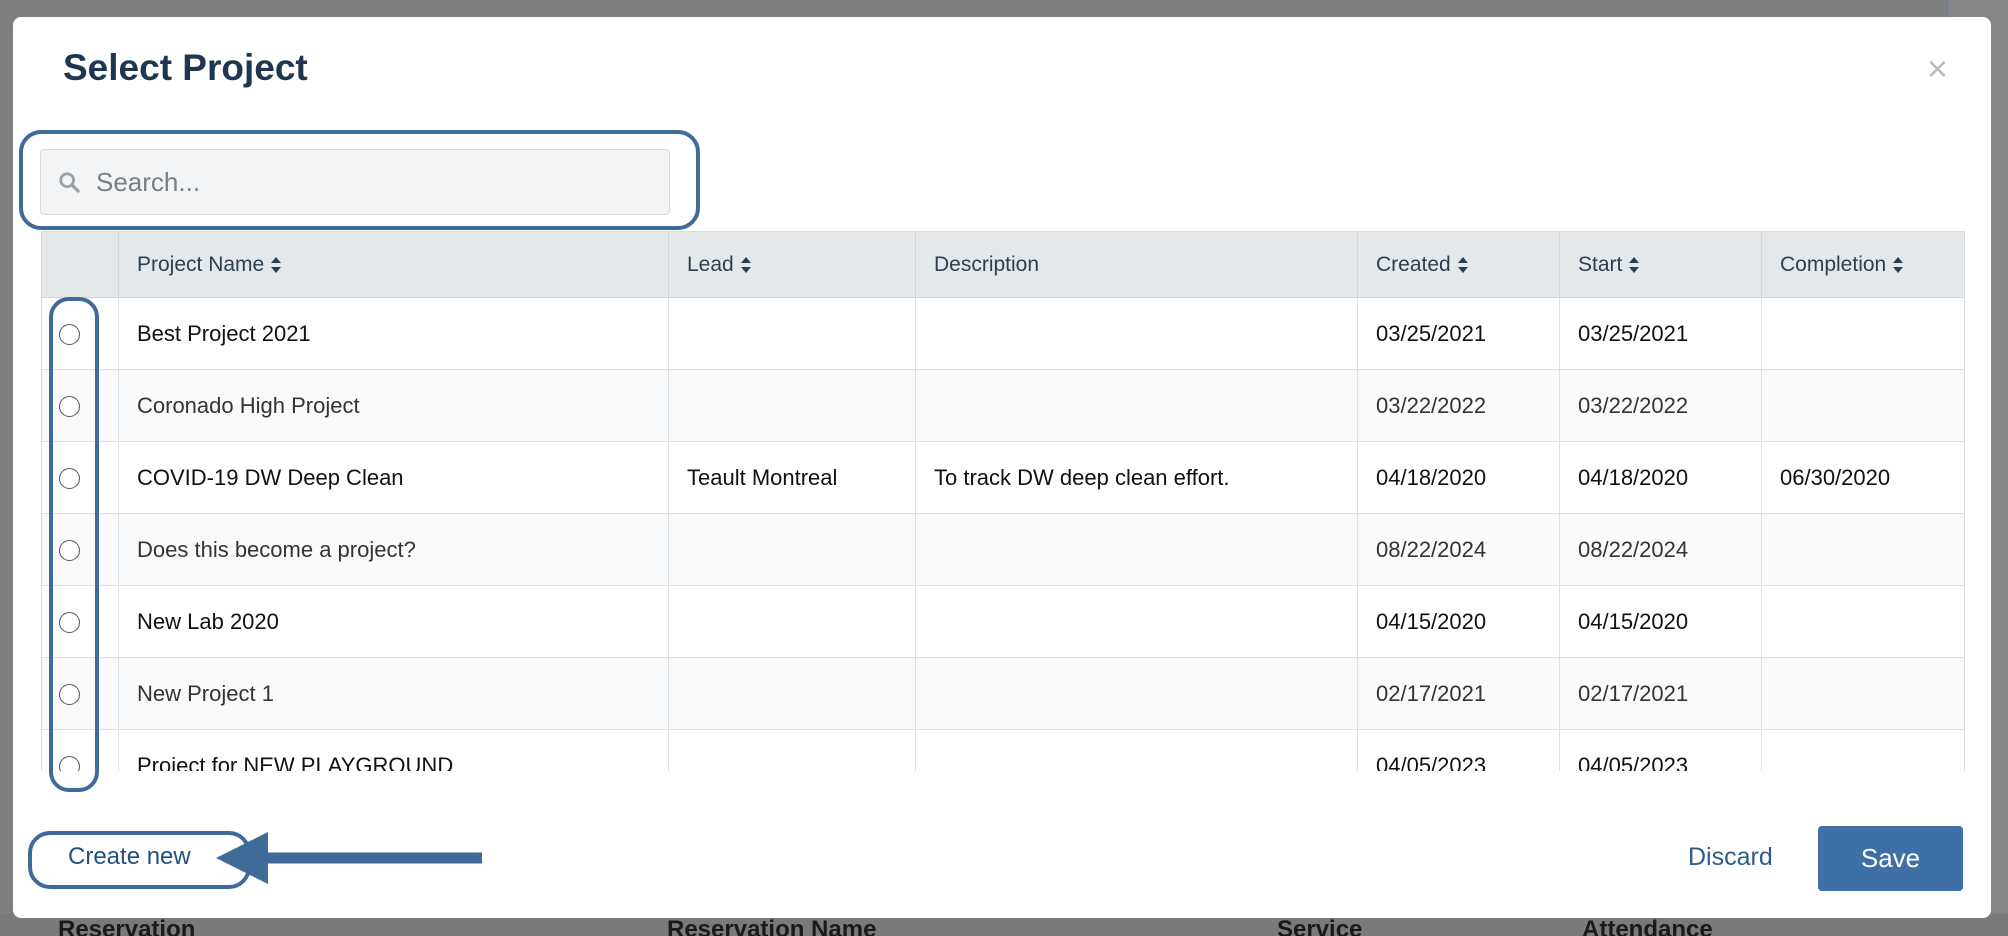  I want to click on cell-name: Best Project 2021, so click(393, 334).